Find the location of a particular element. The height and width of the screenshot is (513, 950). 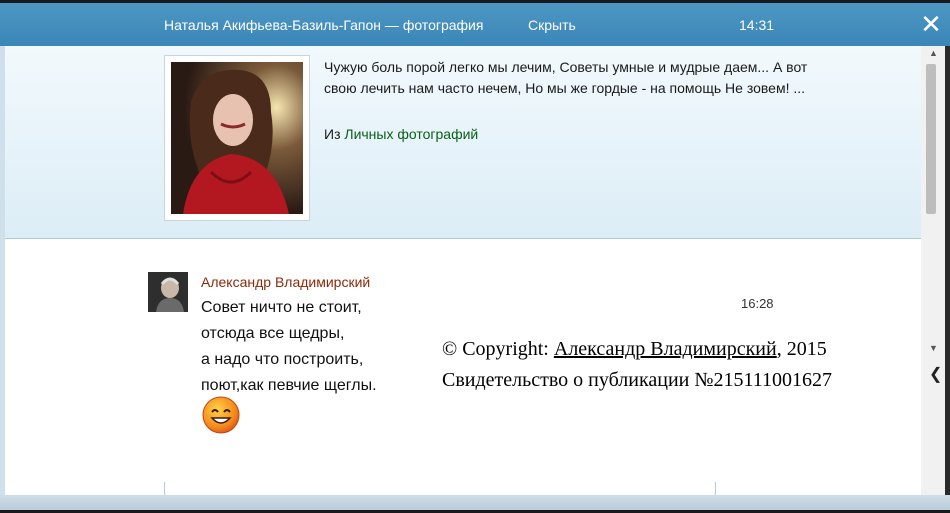

smiley-icon is located at coordinates (221, 415).